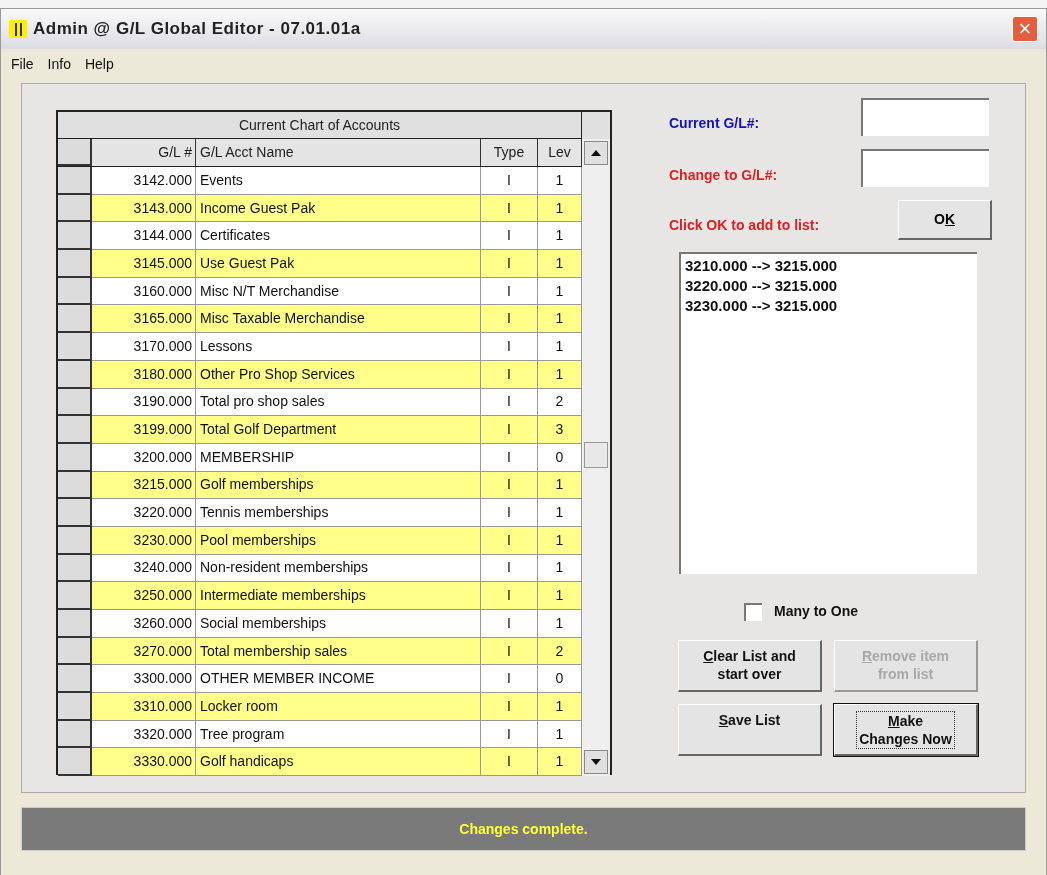 The image size is (1047, 875). What do you see at coordinates (523, 829) in the screenshot?
I see `status-bar: Changes complete.` at bounding box center [523, 829].